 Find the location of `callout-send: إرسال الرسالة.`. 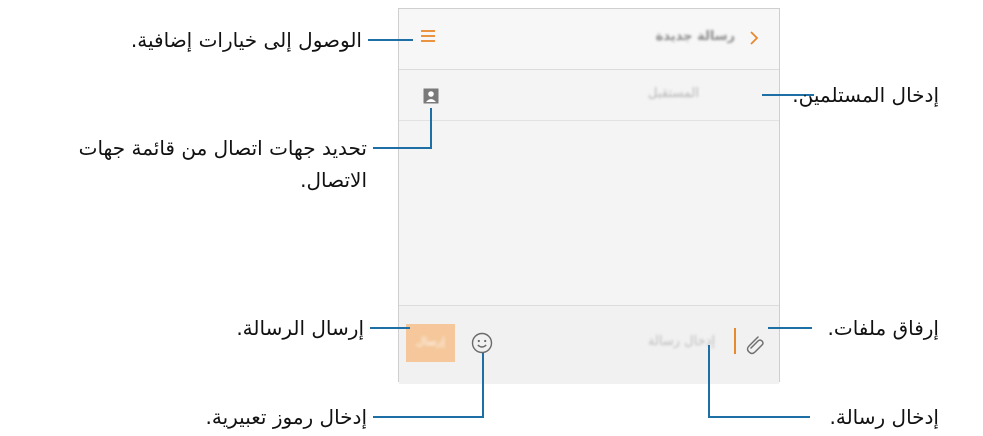

callout-send: إرسال الرسالة. is located at coordinates (300, 328).